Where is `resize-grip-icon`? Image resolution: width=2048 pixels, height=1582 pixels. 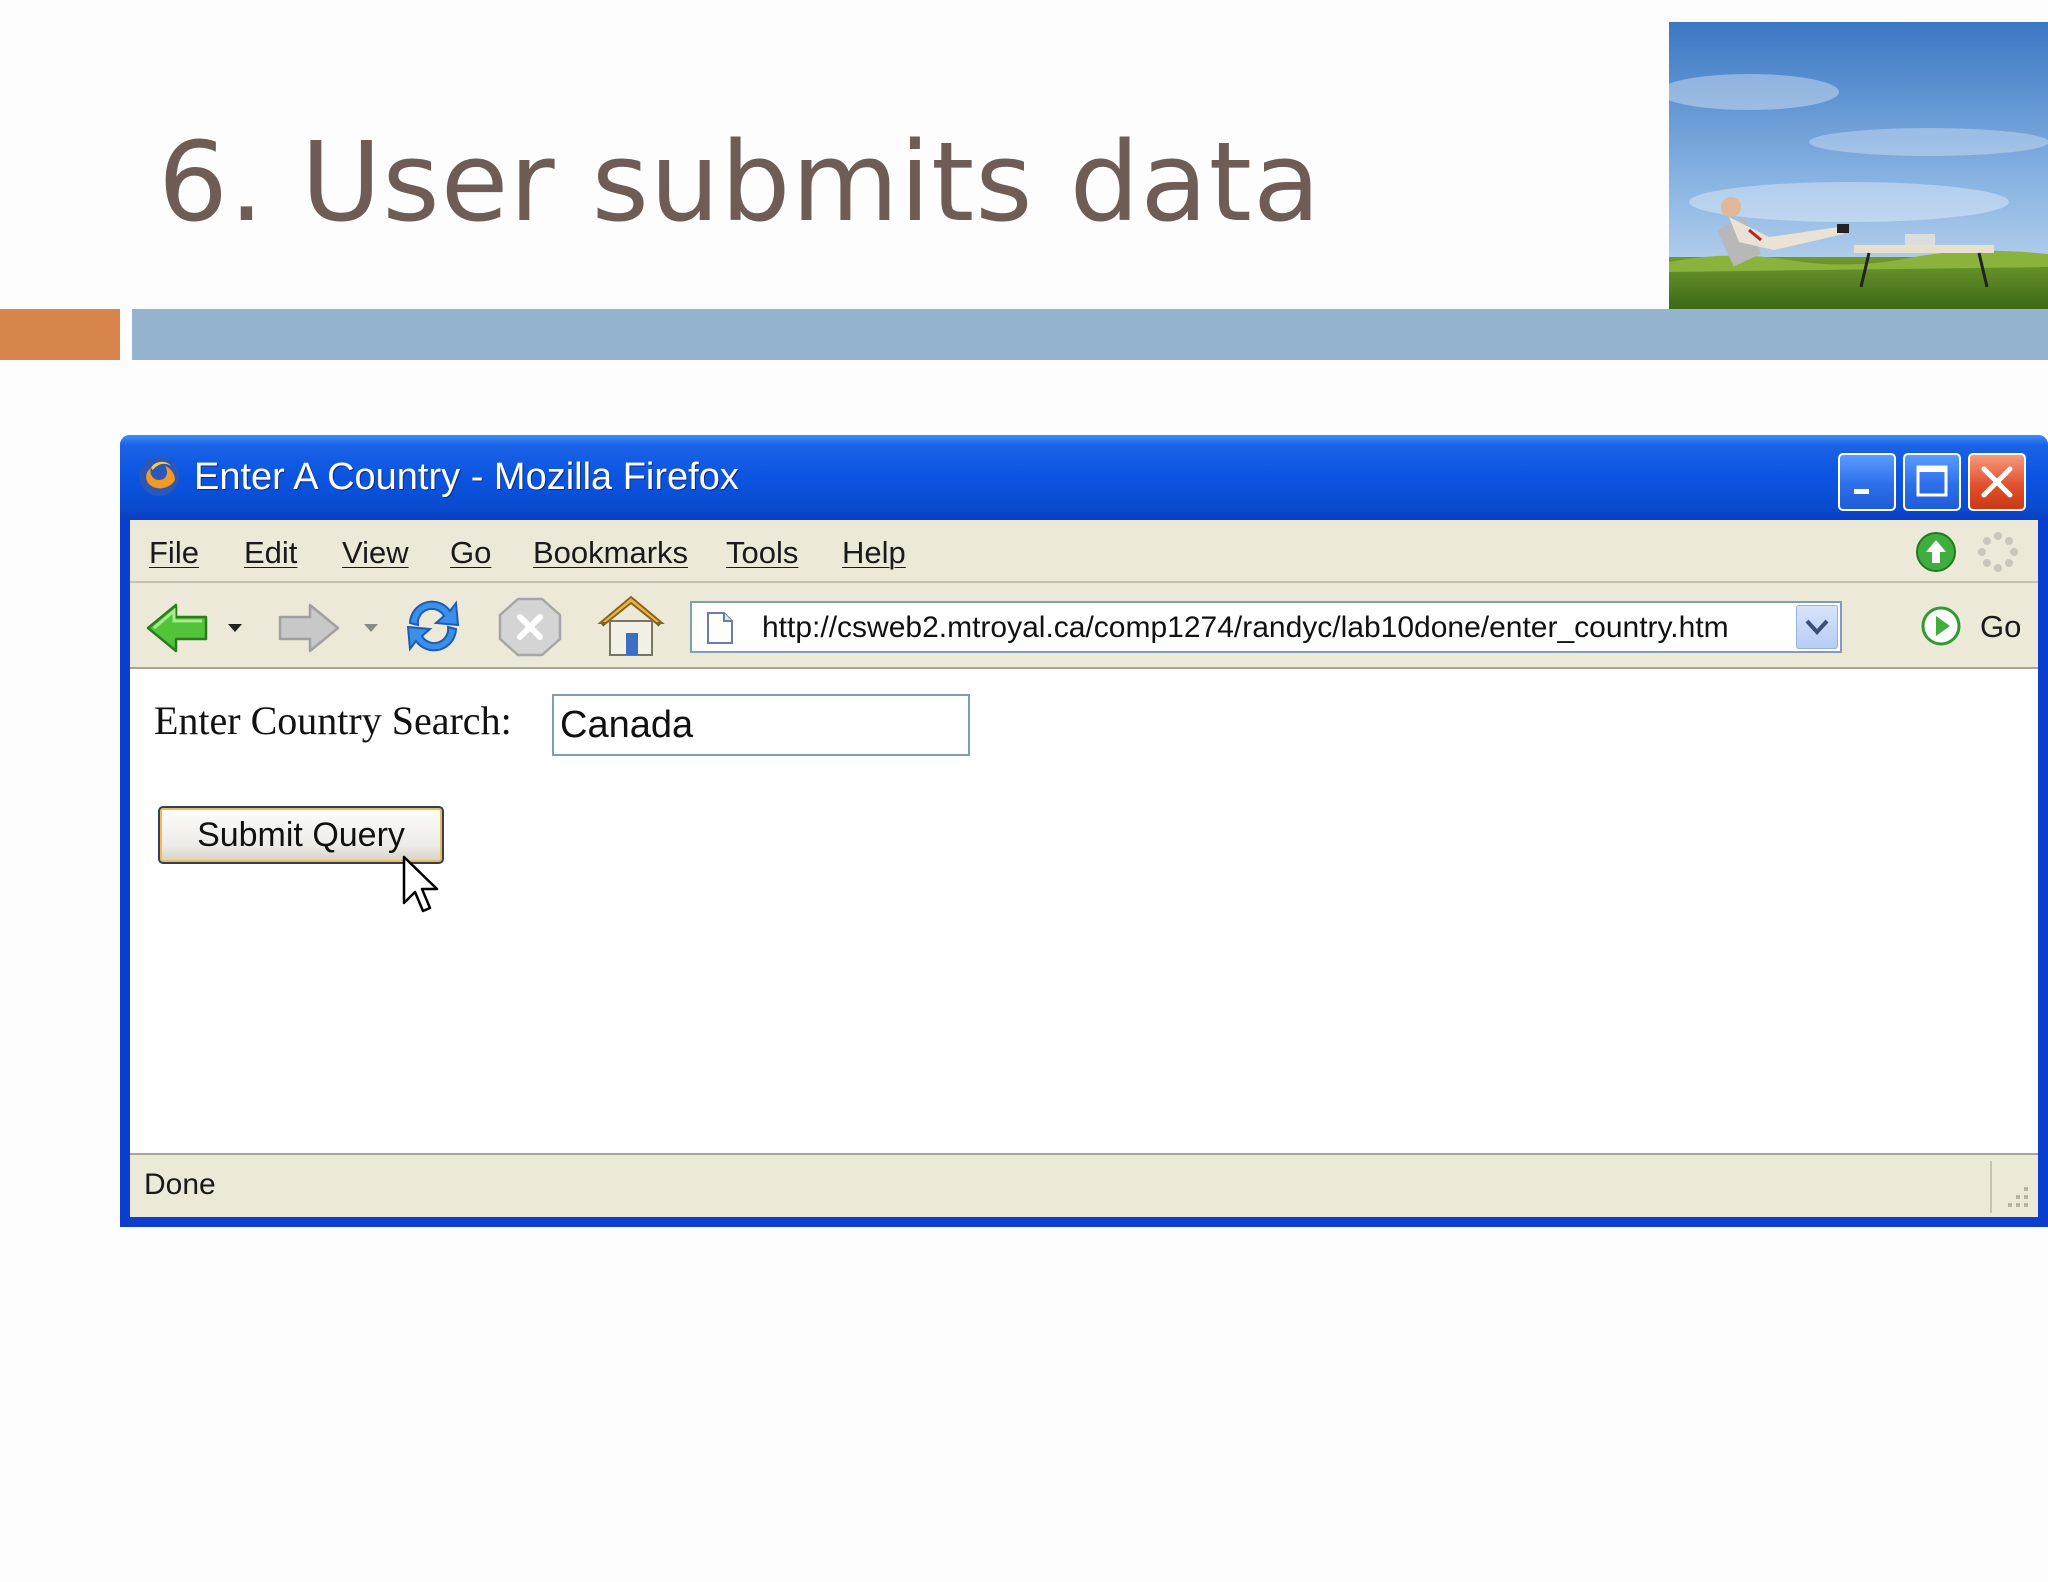
resize-grip-icon is located at coordinates (2017, 1196).